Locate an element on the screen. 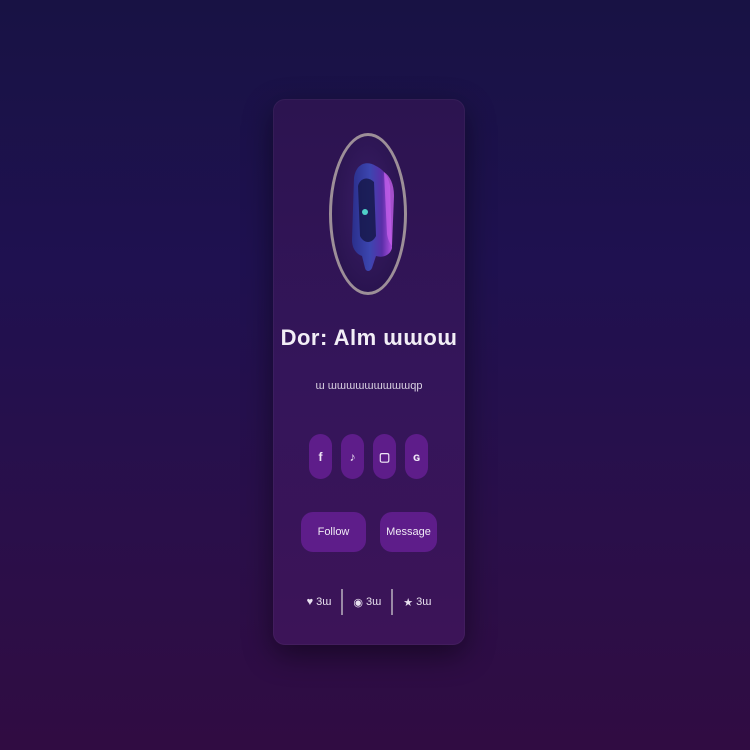 This screenshot has height=750, width=750. profile-name: Dor: Alm ɯɯoɯ is located at coordinates (369, 337).